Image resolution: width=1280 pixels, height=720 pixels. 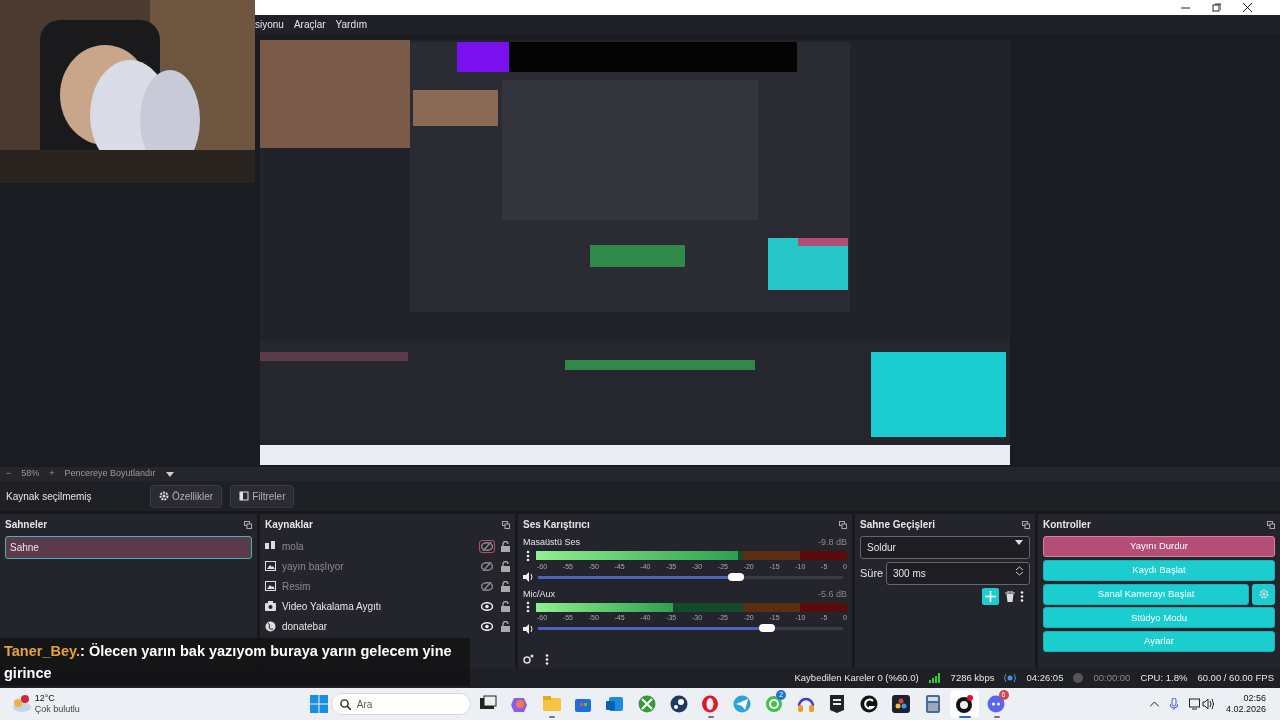 I want to click on duration-field: 300 ms, so click(x=958, y=573).